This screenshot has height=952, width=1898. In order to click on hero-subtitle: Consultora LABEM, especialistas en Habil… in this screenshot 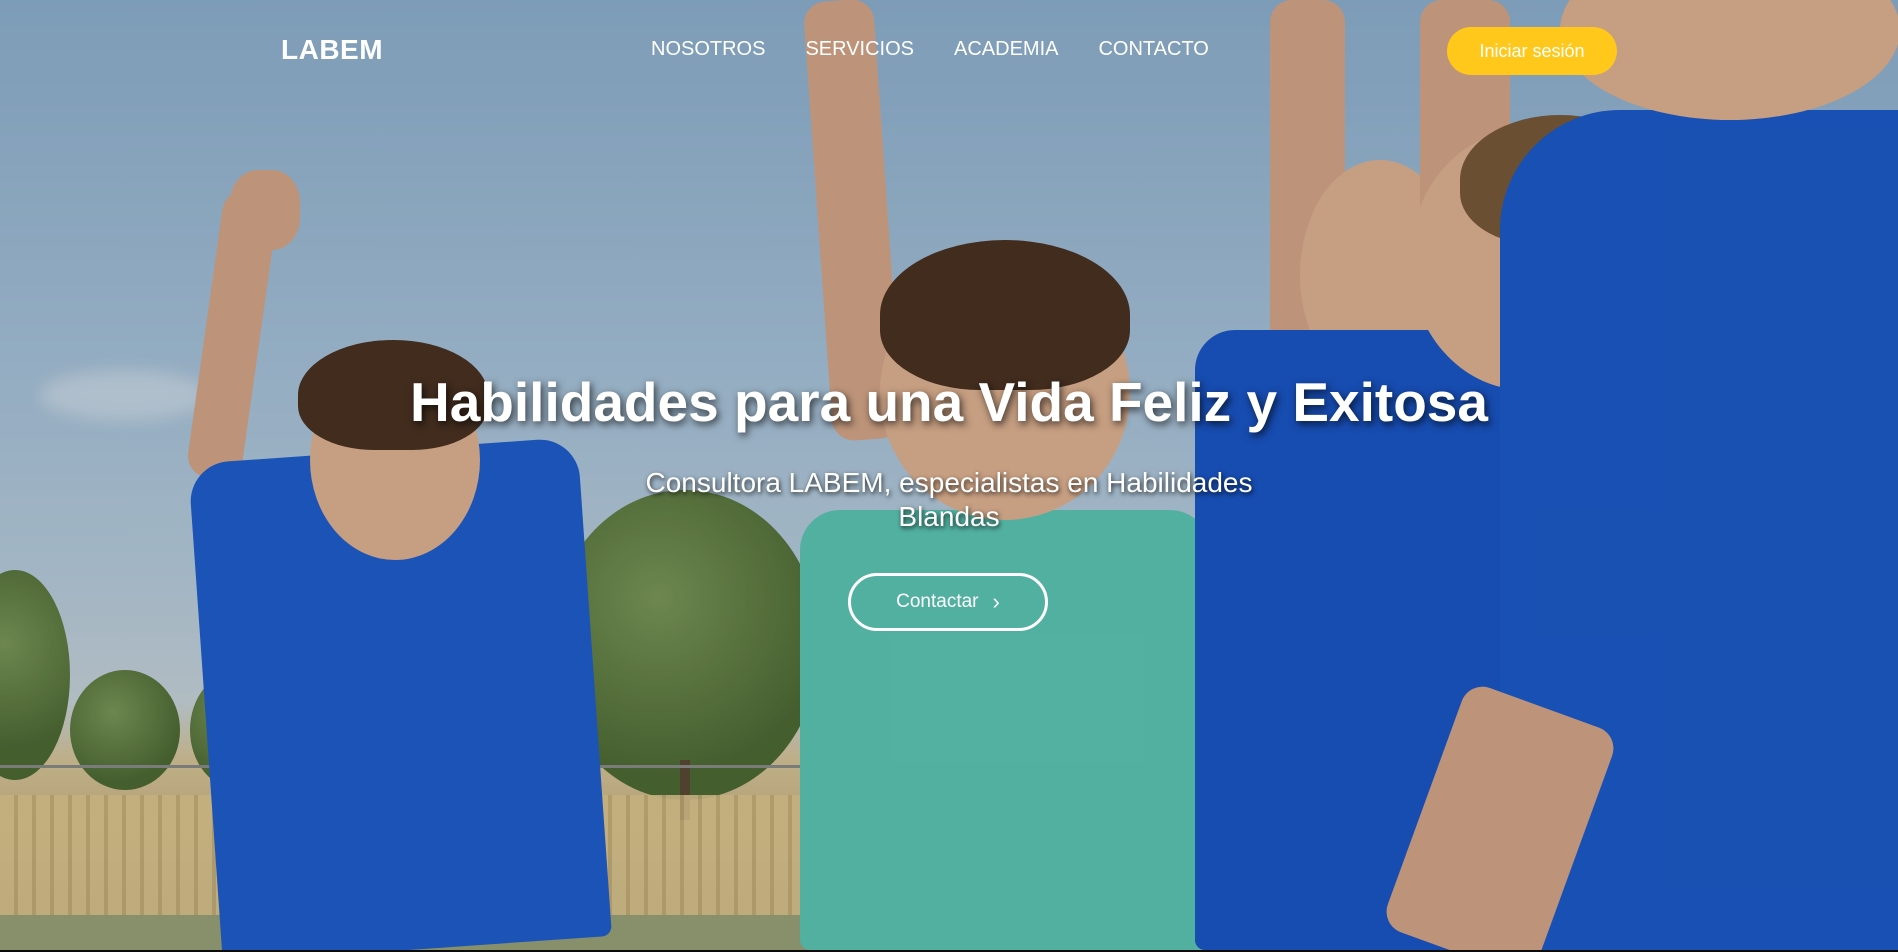, I will do `click(949, 499)`.